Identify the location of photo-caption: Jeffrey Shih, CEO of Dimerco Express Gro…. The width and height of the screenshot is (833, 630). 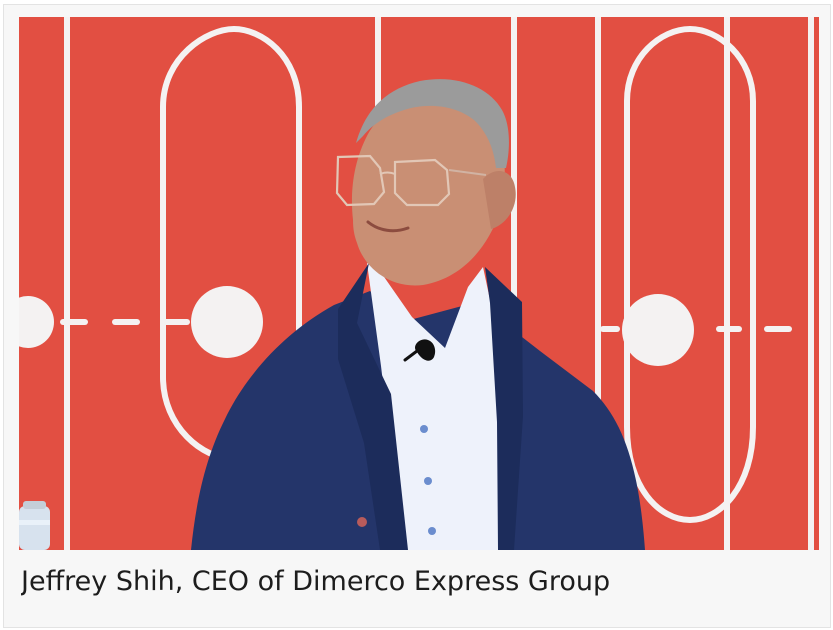
(316, 581).